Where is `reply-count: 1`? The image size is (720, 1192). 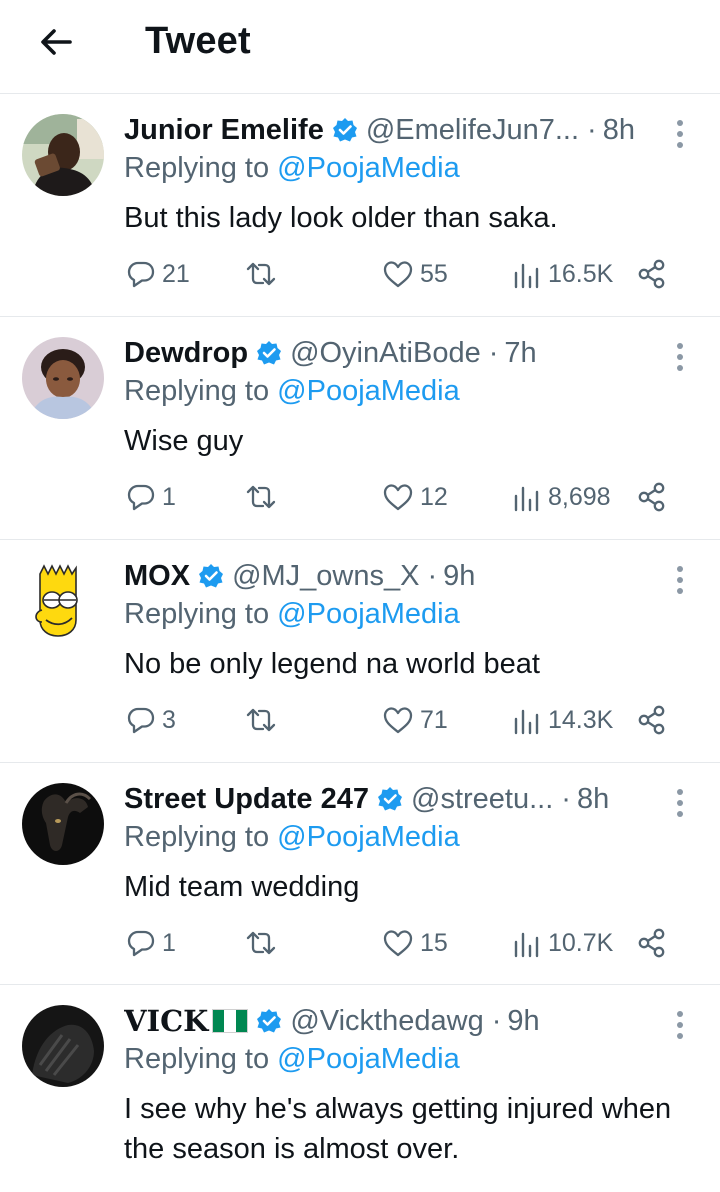
reply-count: 1 is located at coordinates (169, 942).